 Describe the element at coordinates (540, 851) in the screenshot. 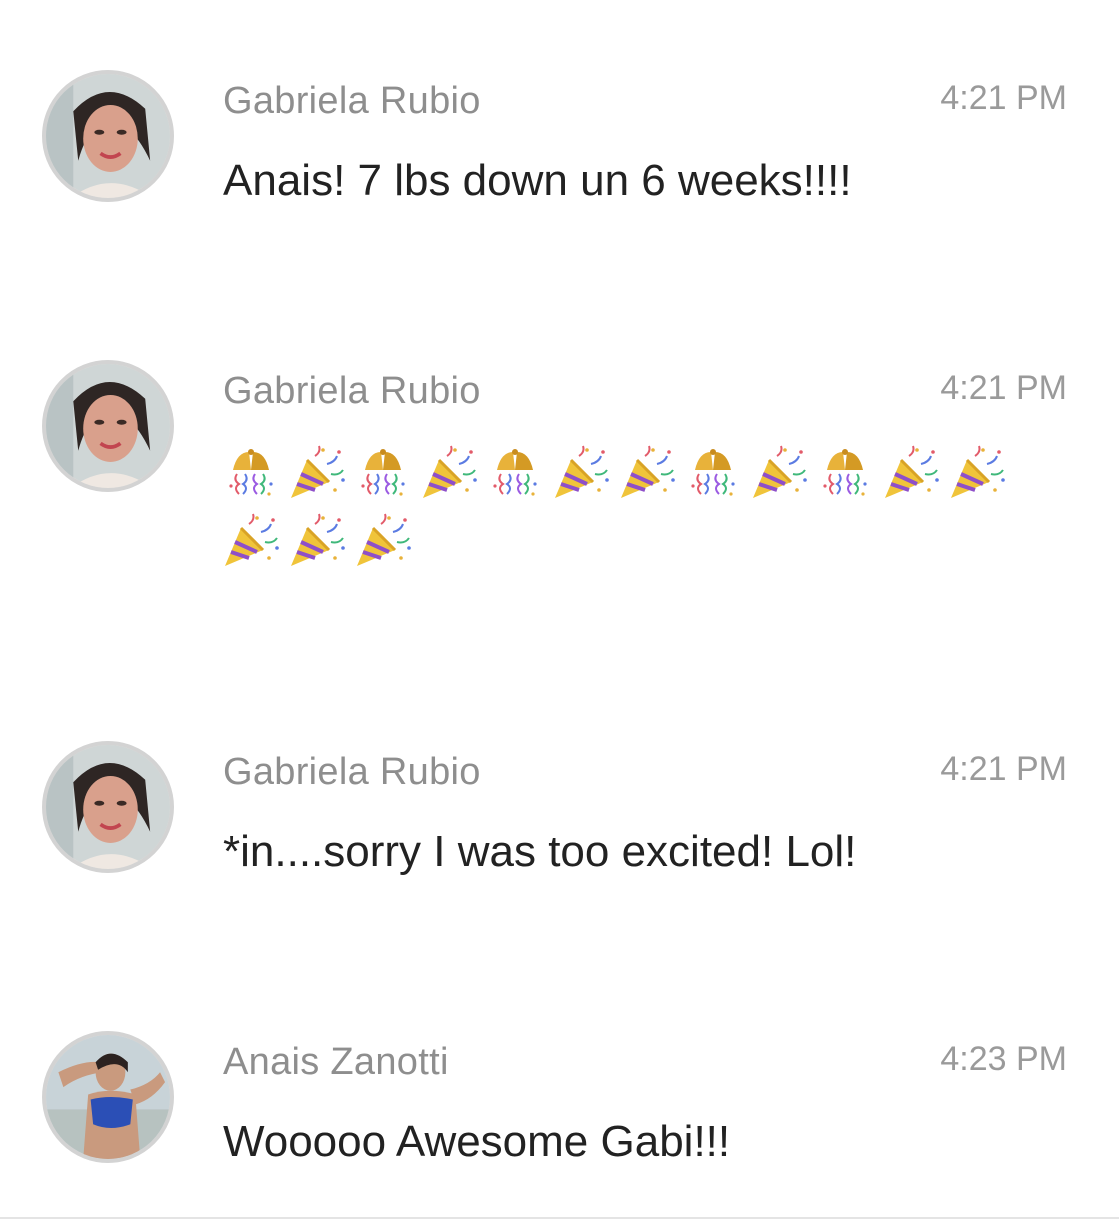

I see `message-text: *in....sorry I was too excited! Lol!` at that location.